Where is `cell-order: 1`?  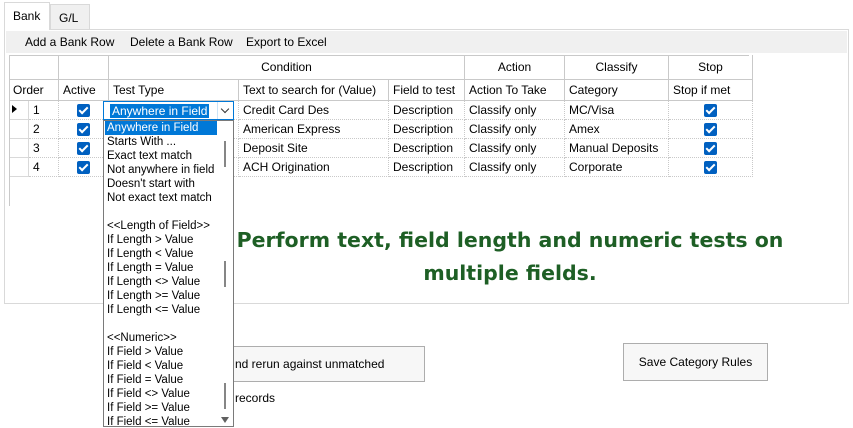
cell-order: 1 is located at coordinates (44, 110).